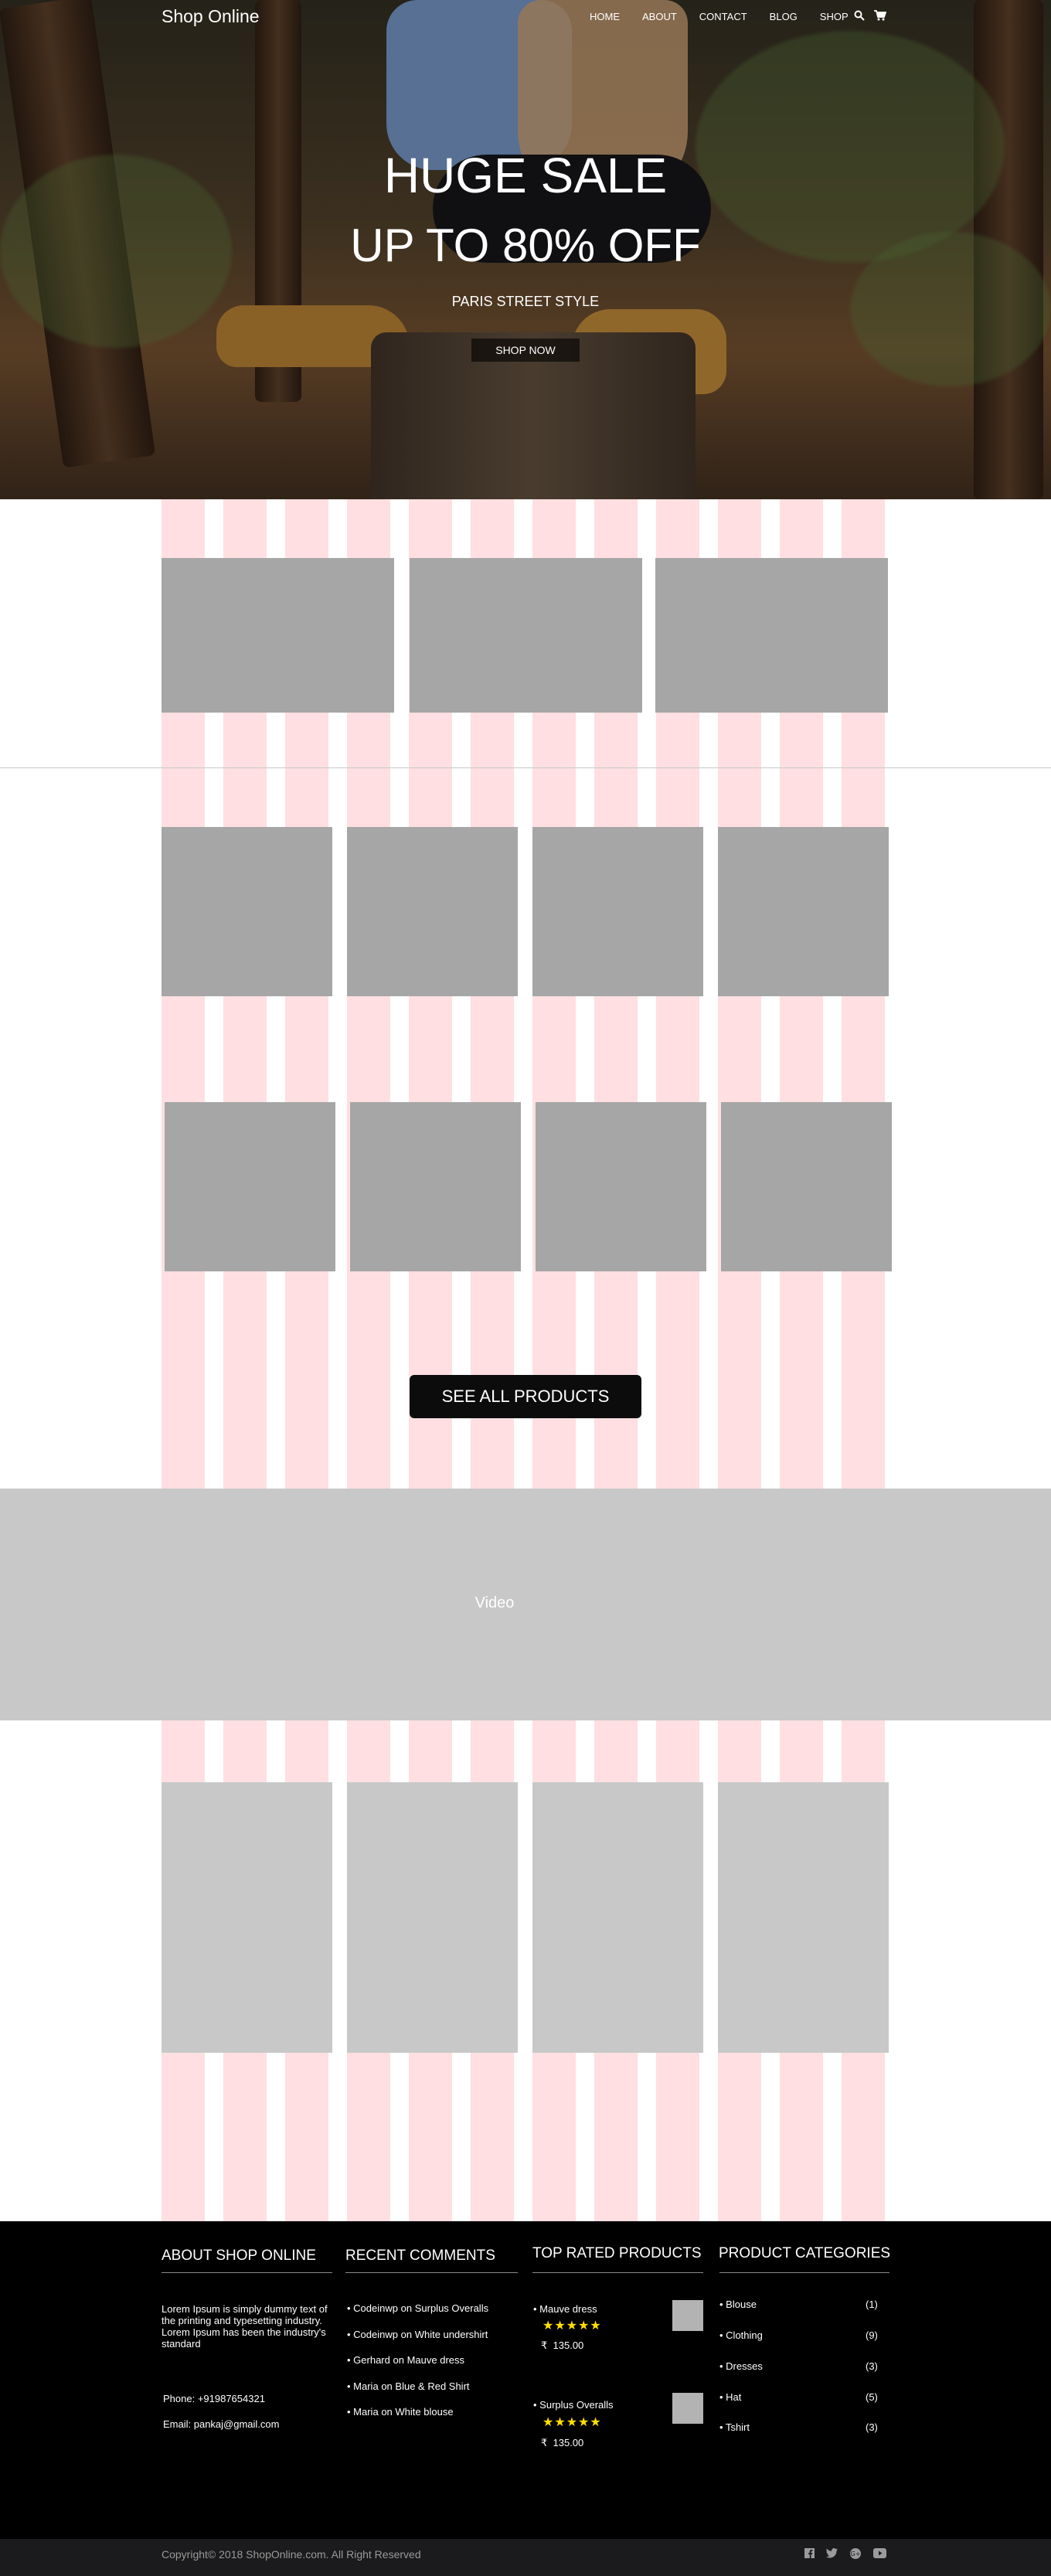 This screenshot has width=1051, height=2576. Describe the element at coordinates (573, 2405) in the screenshot. I see `top-rated-item-name: • Surplus Overalls` at that location.